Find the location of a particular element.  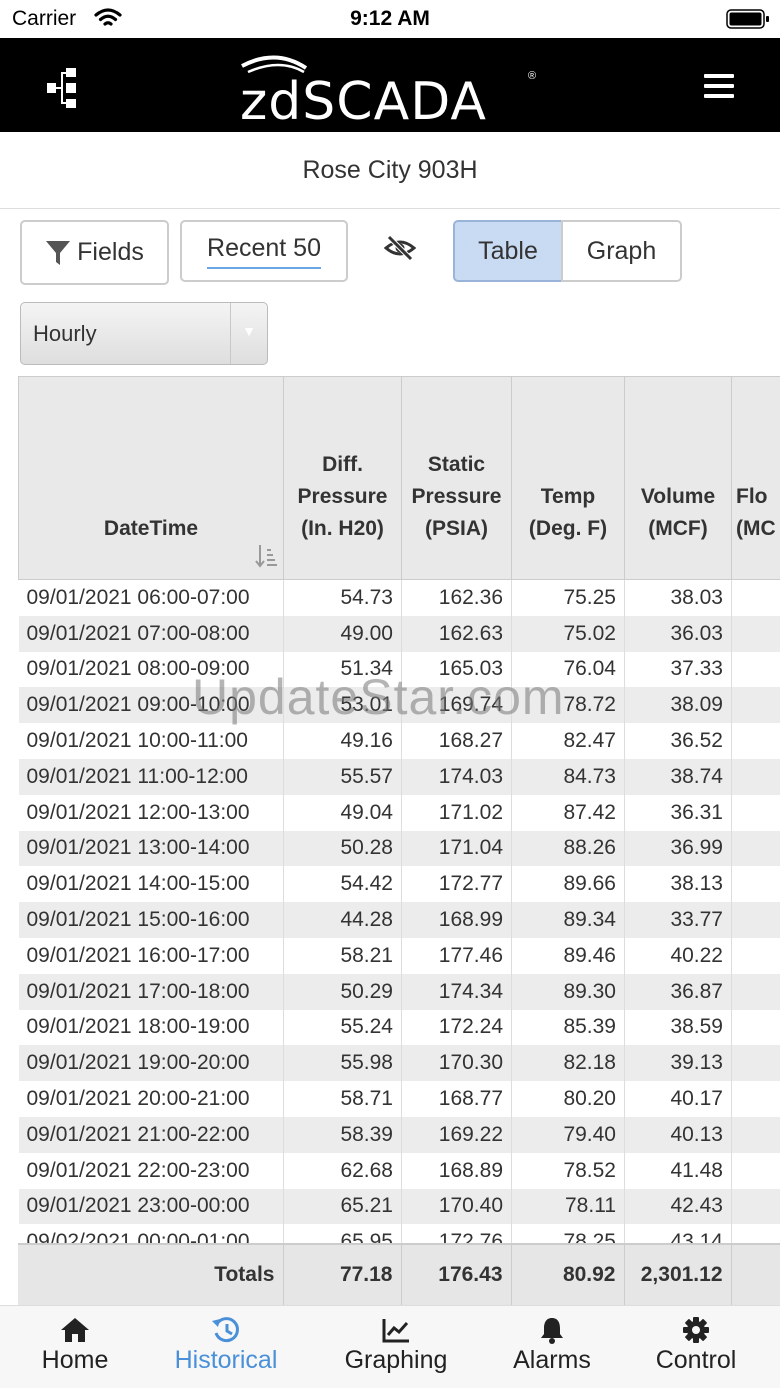

history-icon is located at coordinates (226, 1330).